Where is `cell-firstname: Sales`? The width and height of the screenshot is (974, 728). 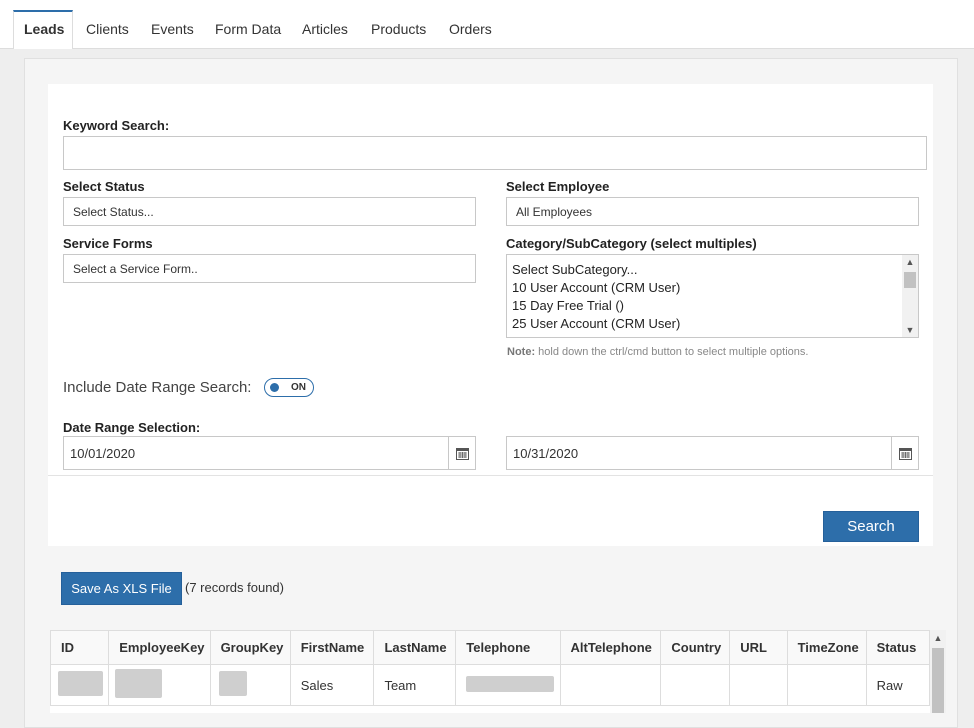 cell-firstname: Sales is located at coordinates (332, 685).